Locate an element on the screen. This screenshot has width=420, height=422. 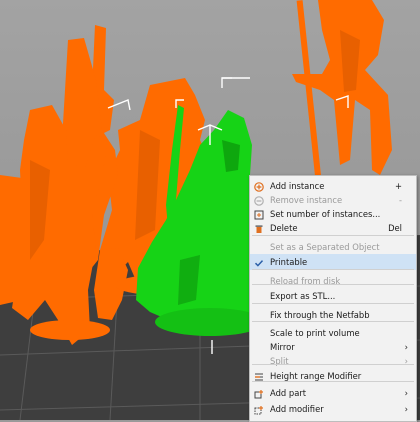
menu-item-shortcut: Del is located at coordinates (395, 228).